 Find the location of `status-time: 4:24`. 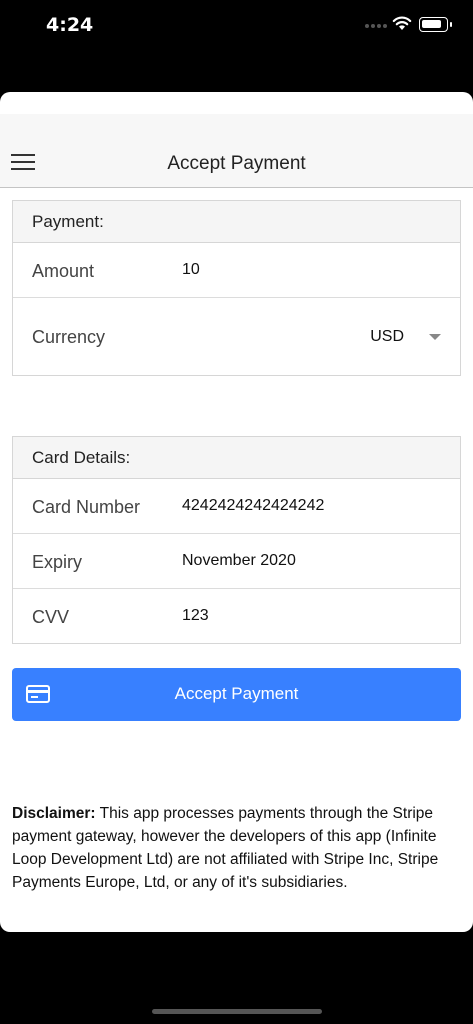

status-time: 4:24 is located at coordinates (70, 25).